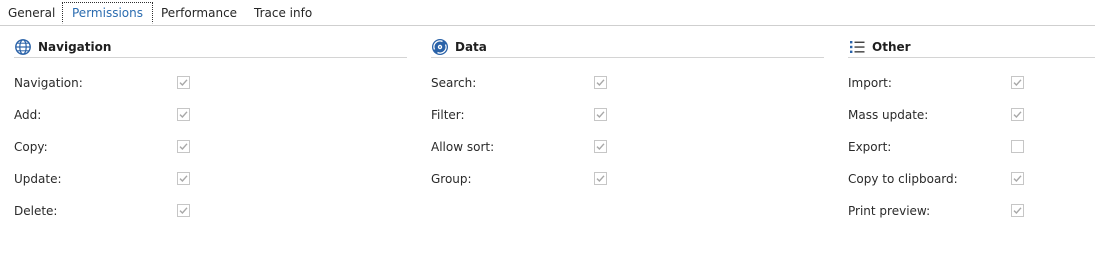 This screenshot has width=1095, height=262. What do you see at coordinates (183, 146) in the screenshot?
I see `copy-checkbox` at bounding box center [183, 146].